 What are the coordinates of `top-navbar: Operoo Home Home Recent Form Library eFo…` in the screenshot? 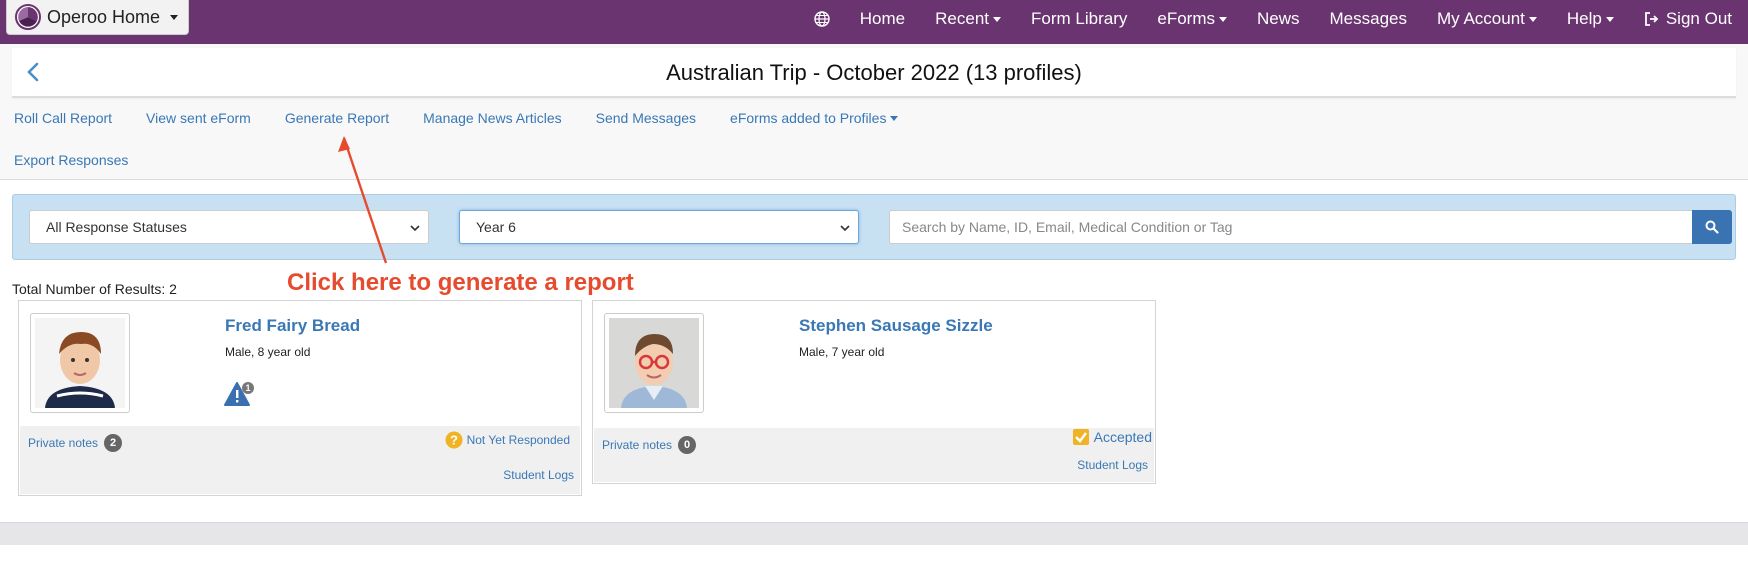 It's located at (874, 22).